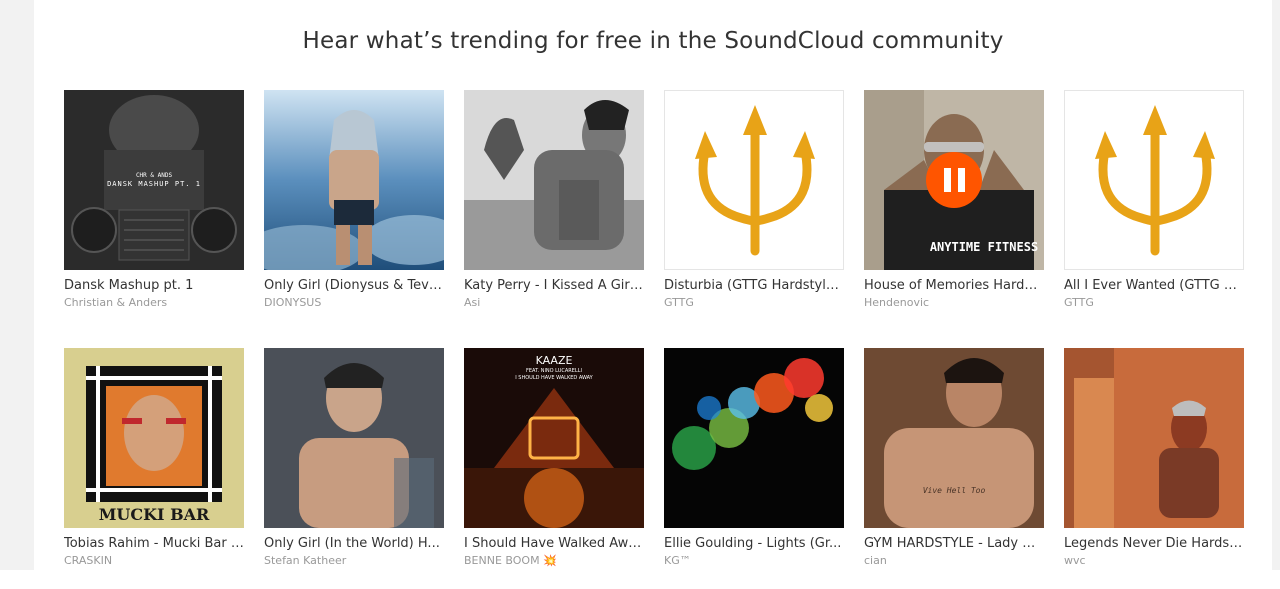 Image resolution: width=1280 pixels, height=589 pixels. I want to click on track-tile: Legends Never Die Hardst... wvc, so click(1154, 458).